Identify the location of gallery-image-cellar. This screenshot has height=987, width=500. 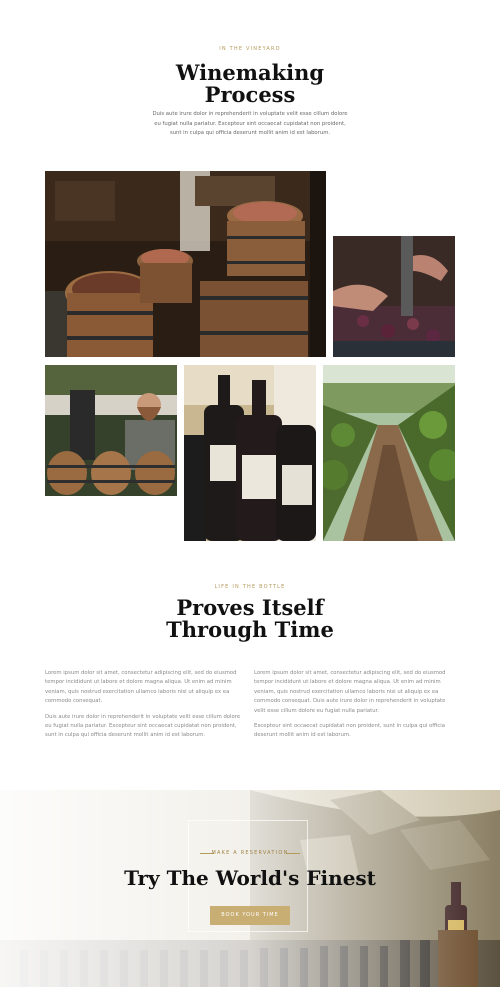
(185, 264).